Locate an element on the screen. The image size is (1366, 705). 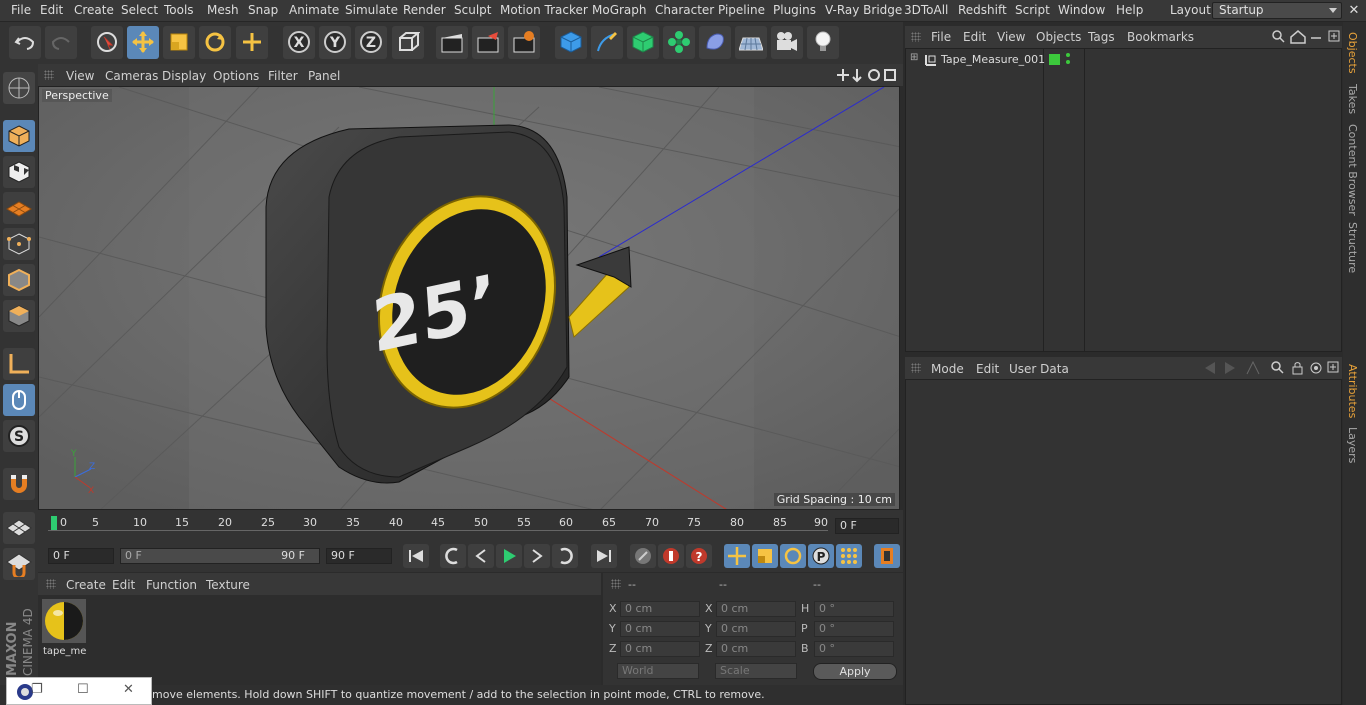
apply-button: Apply is located at coordinates (855, 671).